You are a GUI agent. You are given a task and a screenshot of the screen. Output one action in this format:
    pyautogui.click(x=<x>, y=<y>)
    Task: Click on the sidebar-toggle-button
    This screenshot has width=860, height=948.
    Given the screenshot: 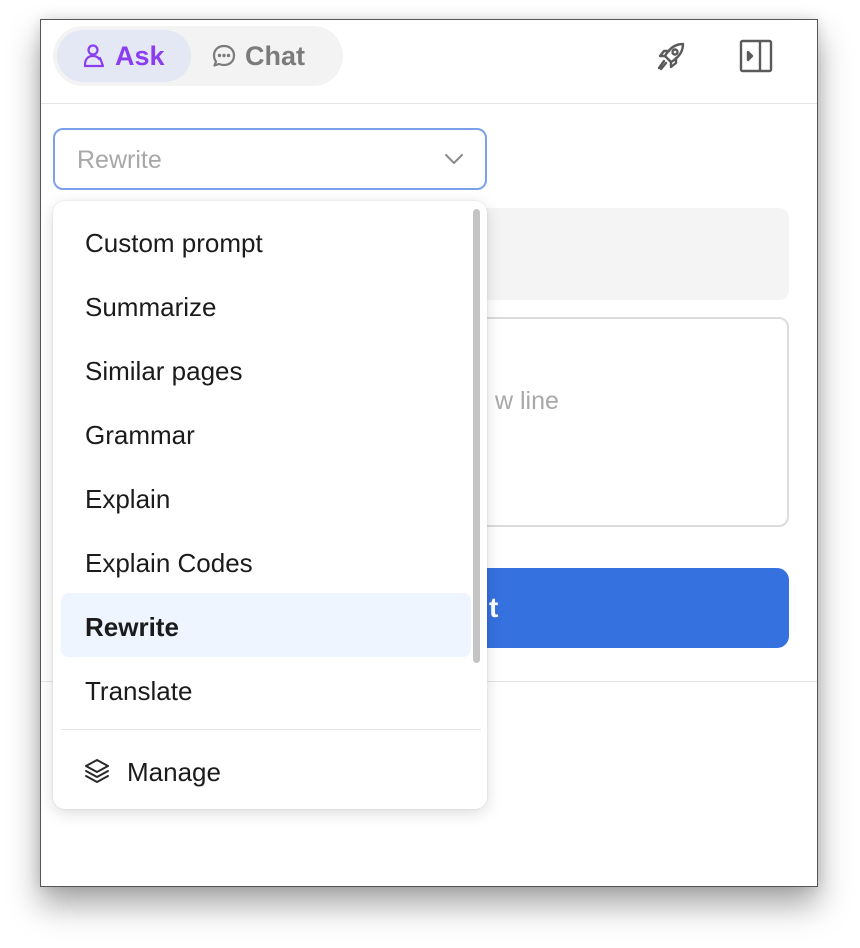 What is the action you would take?
    pyautogui.click(x=756, y=56)
    